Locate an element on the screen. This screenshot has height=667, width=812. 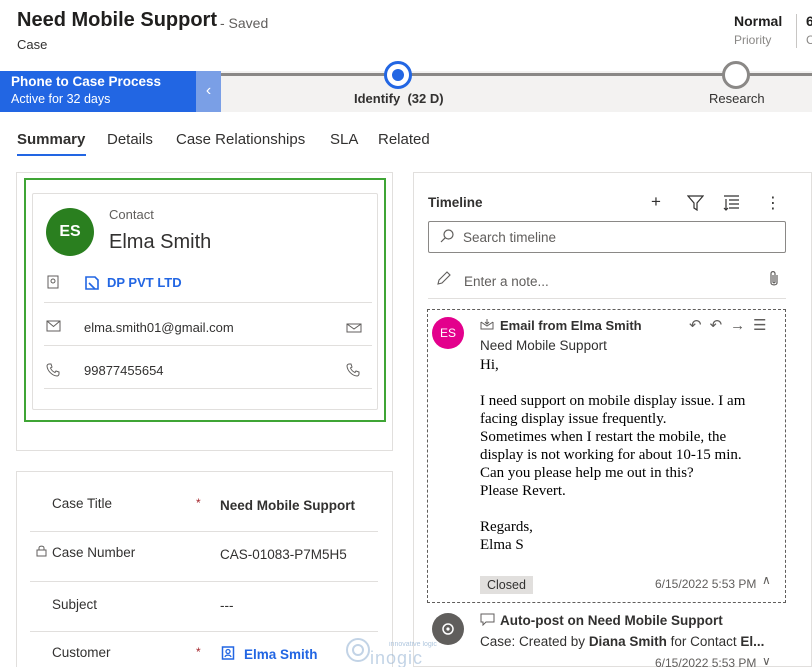
chevron-down-icon: ∨ is located at coordinates (766, 660).